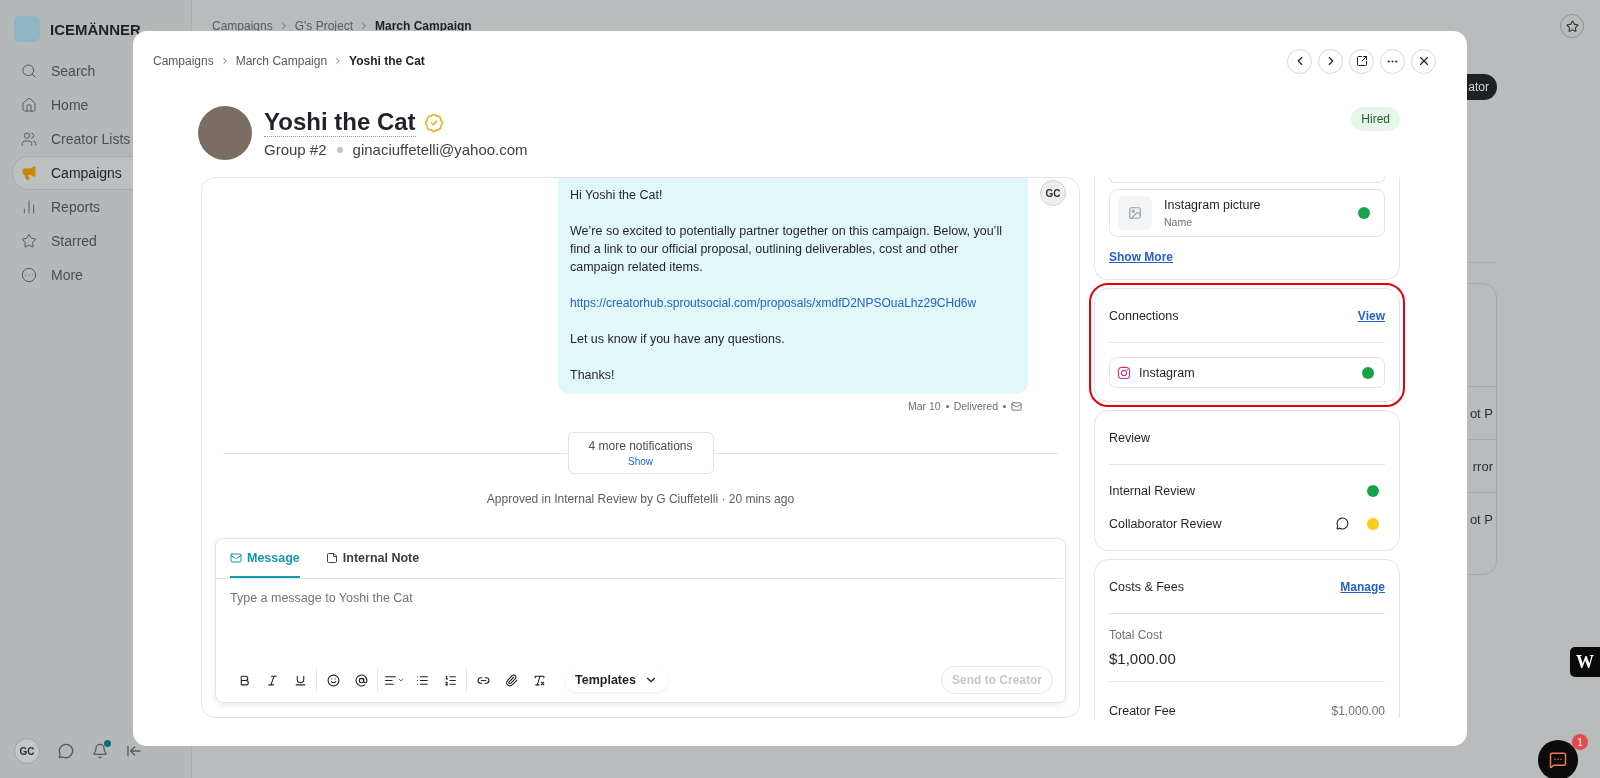 Image resolution: width=1600 pixels, height=778 pixels. What do you see at coordinates (29, 275) in the screenshot?
I see `more-icon` at bounding box center [29, 275].